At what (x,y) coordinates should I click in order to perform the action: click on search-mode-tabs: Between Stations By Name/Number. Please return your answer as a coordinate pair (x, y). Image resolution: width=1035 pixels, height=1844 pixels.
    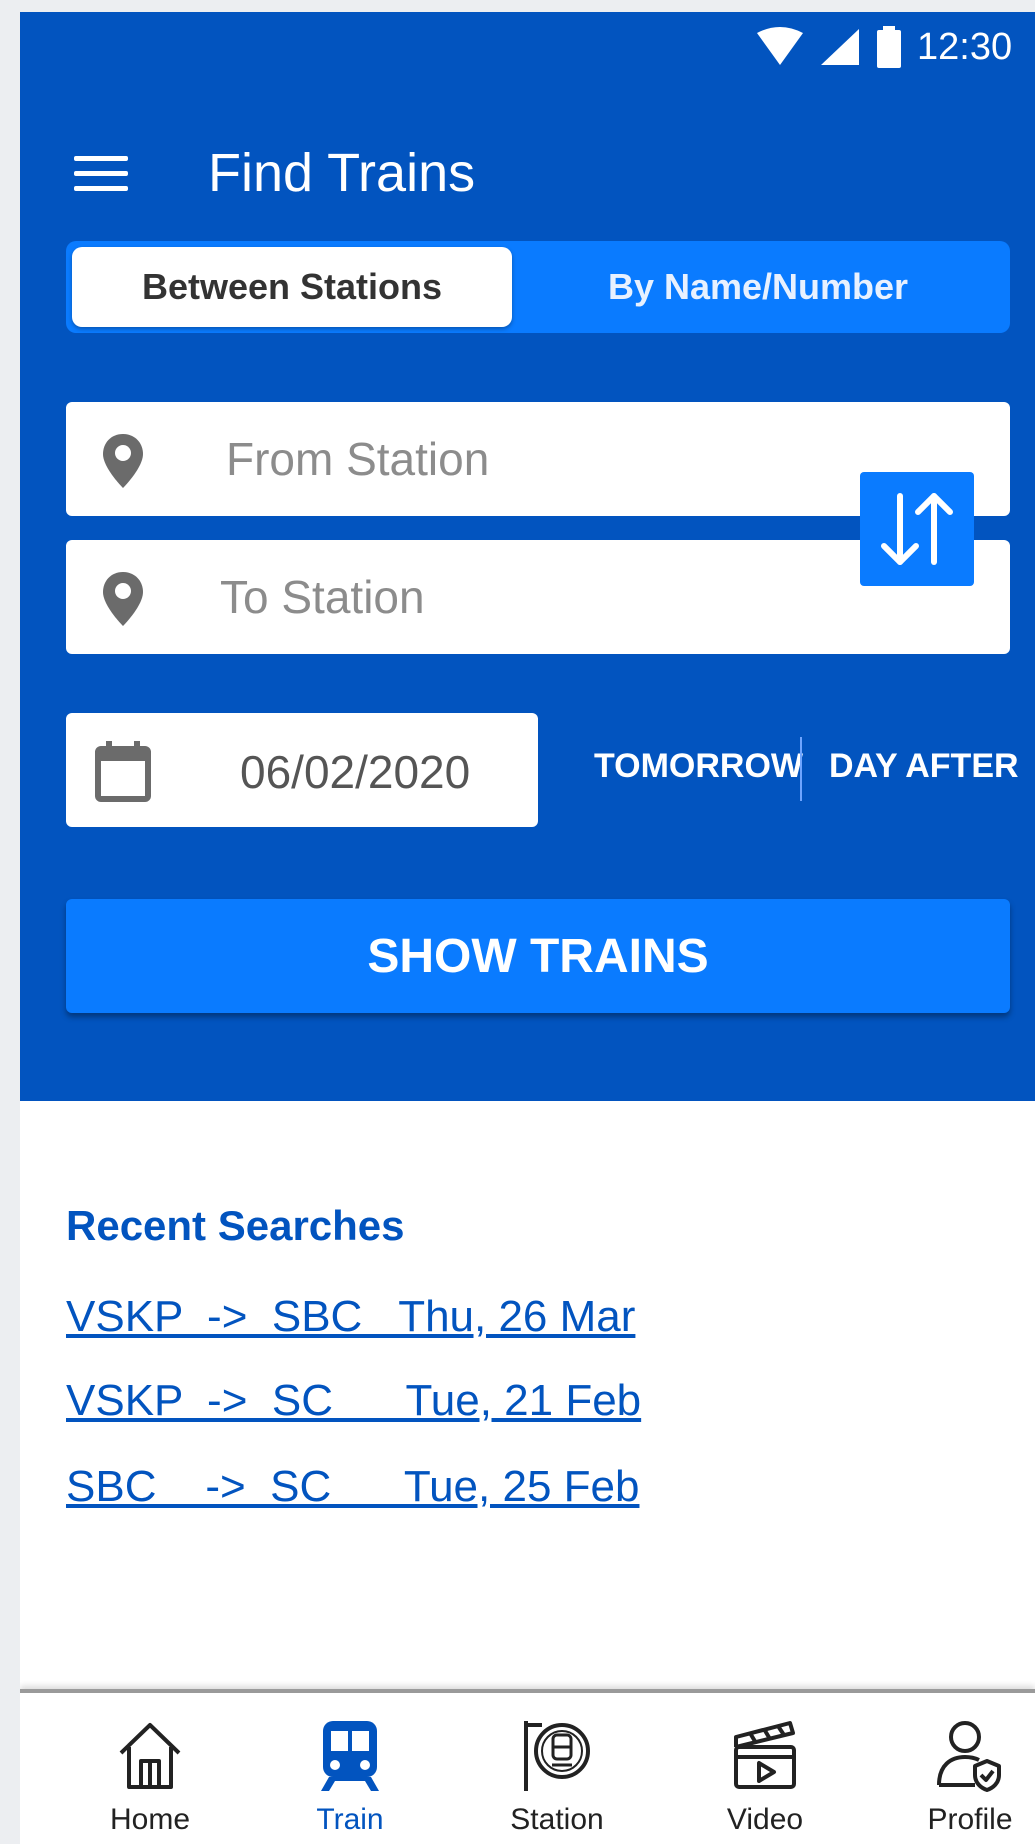
    Looking at the image, I should click on (538, 287).